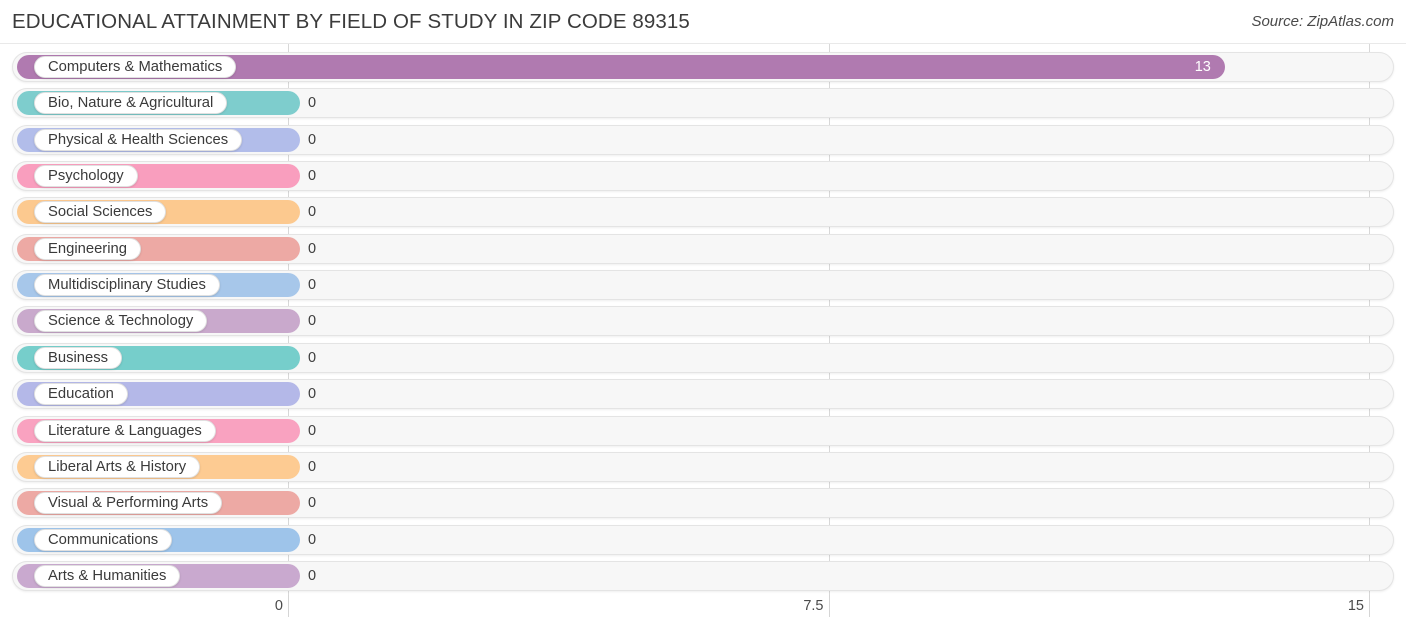  Describe the element at coordinates (1322, 21) in the screenshot. I see `source-attribution: Source: ZipAtlas.com` at that location.